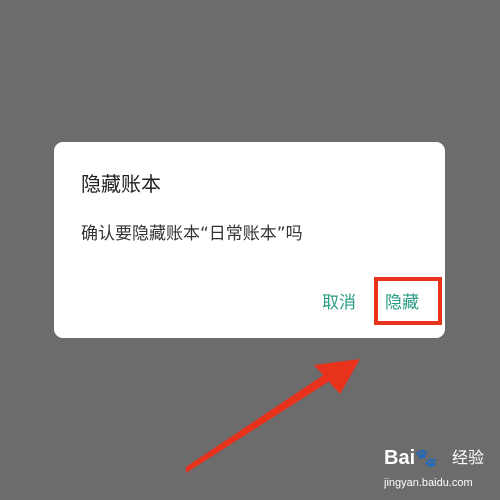 Image resolution: width=500 pixels, height=500 pixels. I want to click on watermark-brand: 经验, so click(468, 457).